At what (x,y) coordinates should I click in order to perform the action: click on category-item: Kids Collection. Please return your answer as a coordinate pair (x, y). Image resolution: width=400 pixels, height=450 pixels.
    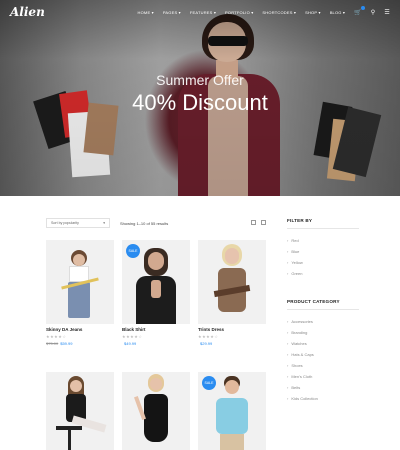
    Looking at the image, I should click on (323, 398).